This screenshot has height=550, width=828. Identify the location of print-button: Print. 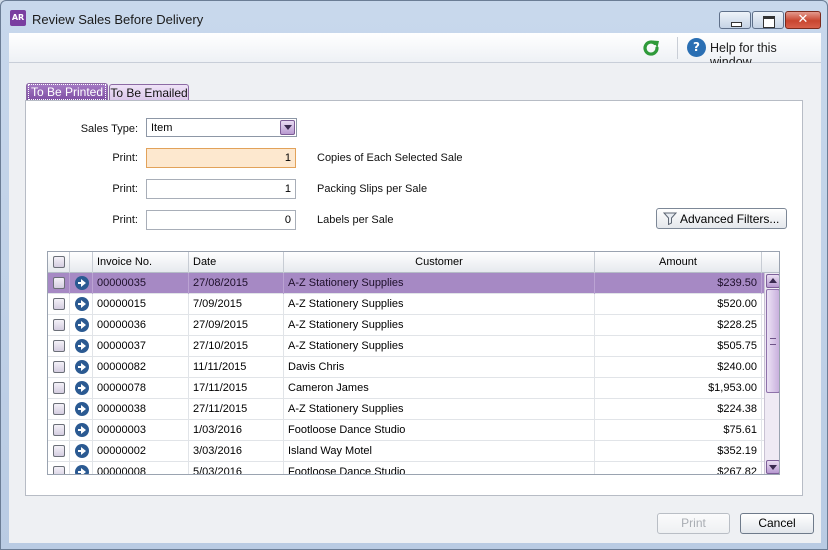
(693, 523).